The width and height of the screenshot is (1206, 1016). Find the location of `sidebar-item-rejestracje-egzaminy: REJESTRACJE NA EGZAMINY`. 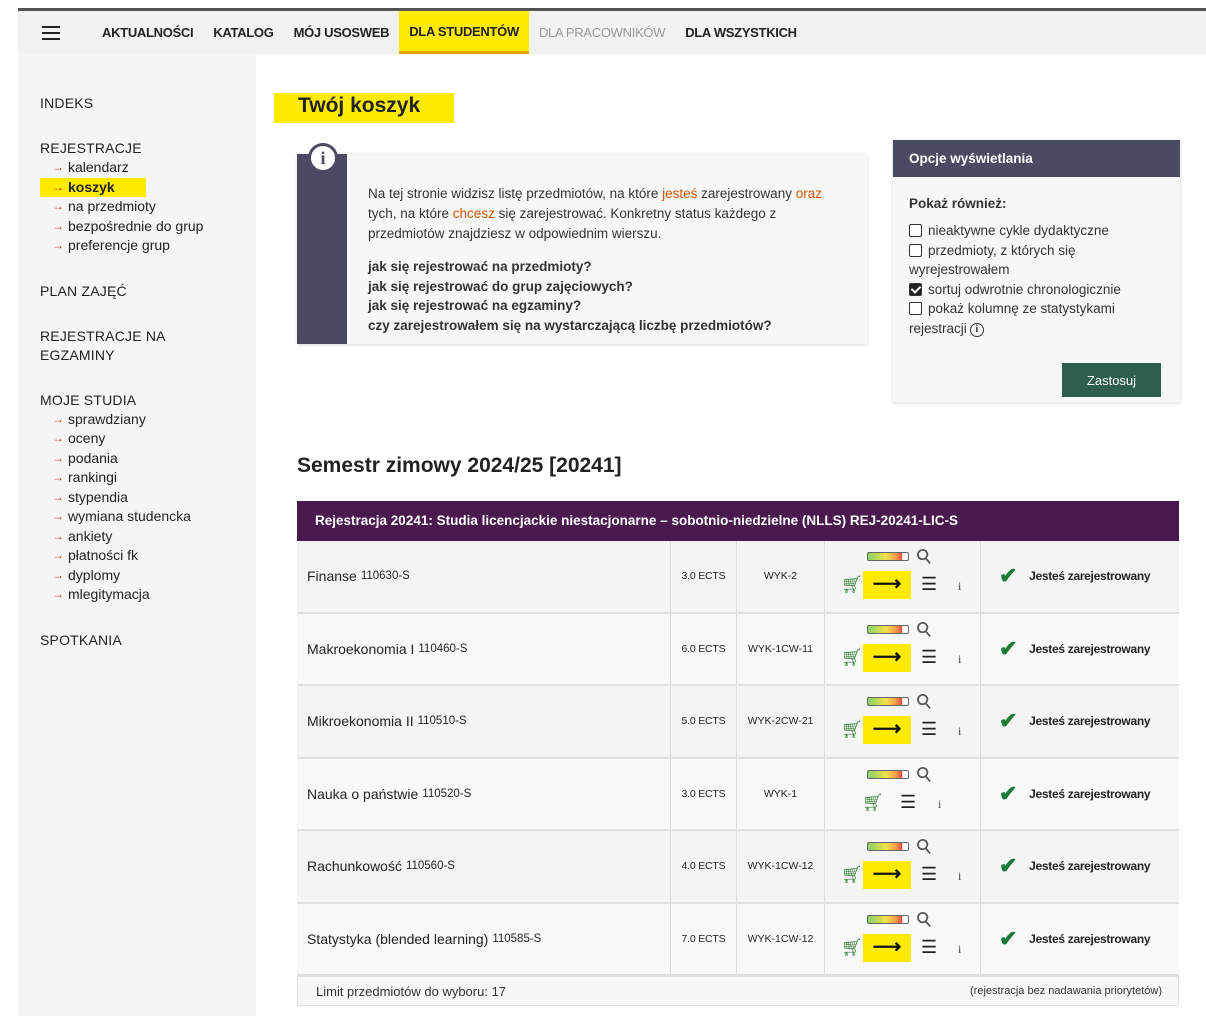

sidebar-item-rejestracje-egzaminy: REJESTRACJE NA EGZAMINY is located at coordinates (148, 346).